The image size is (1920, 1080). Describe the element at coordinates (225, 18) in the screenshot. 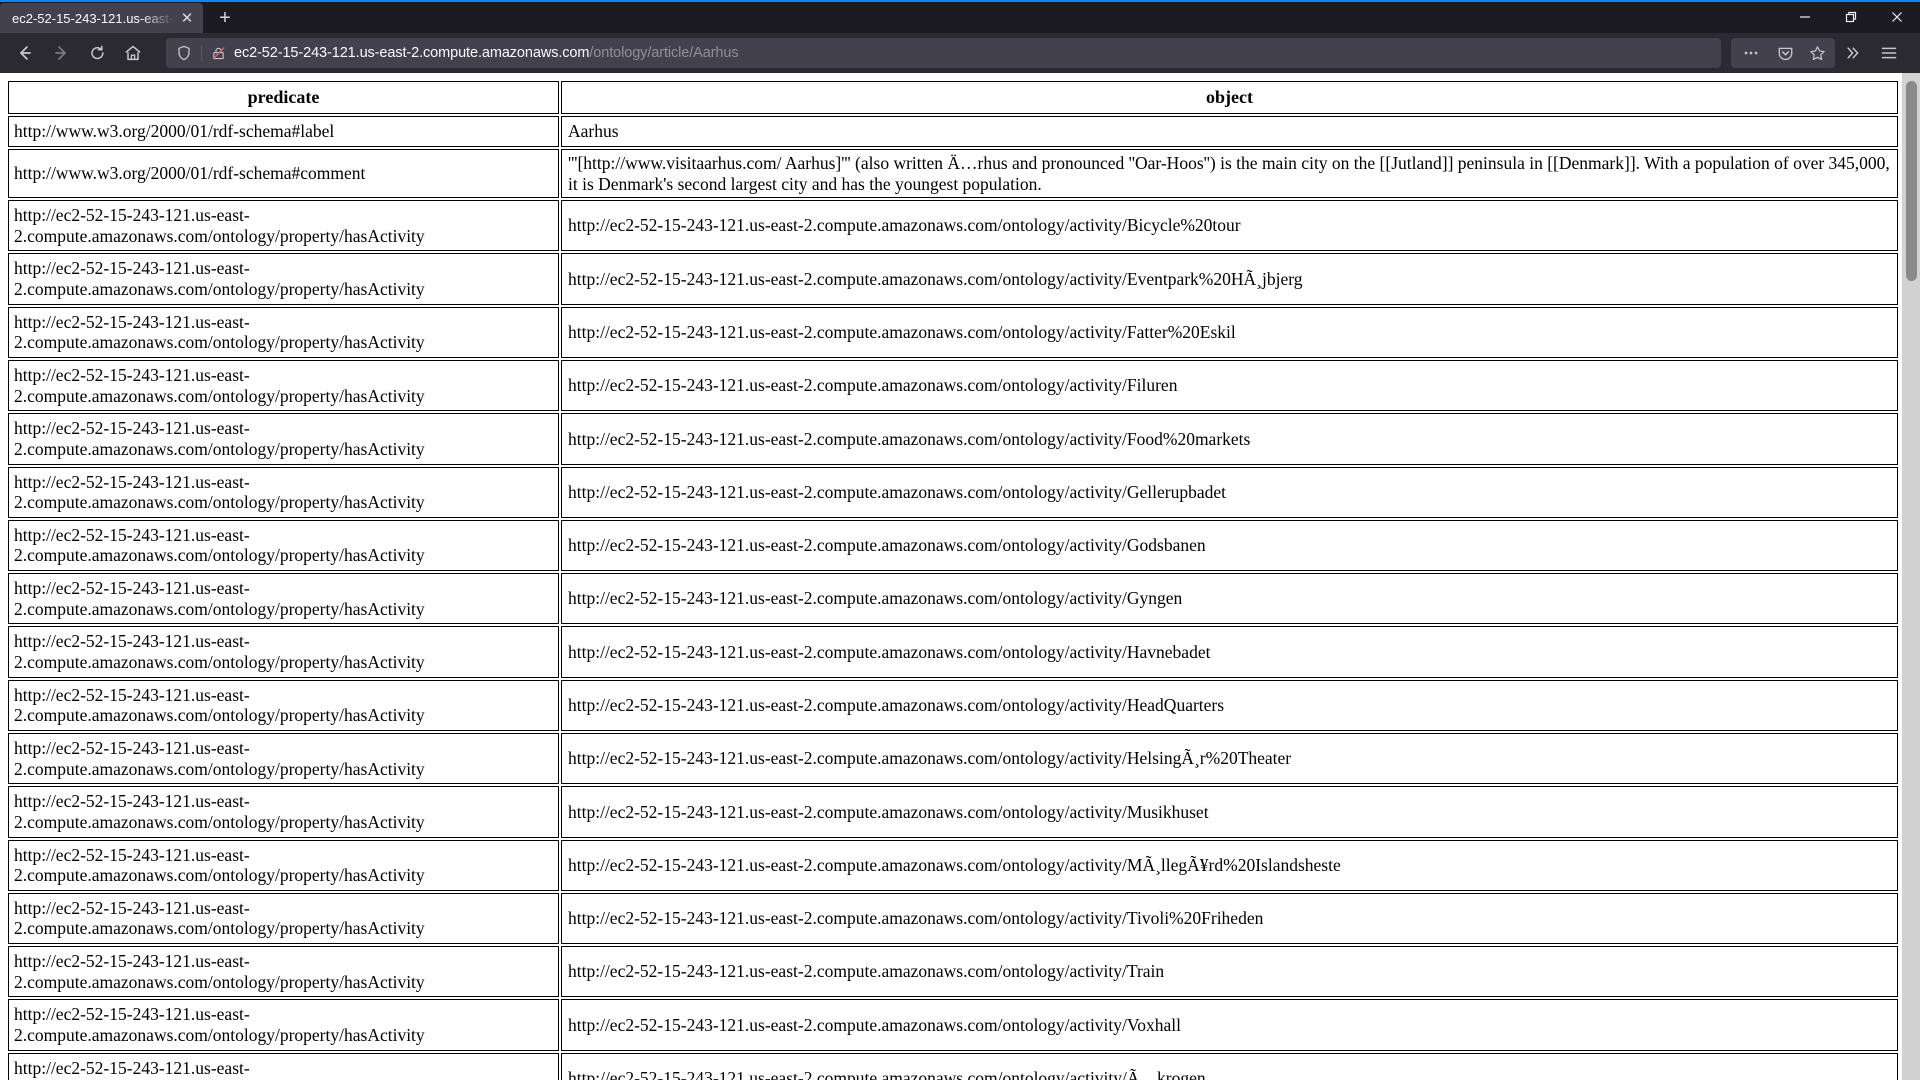

I see `new-tab-button: +` at that location.